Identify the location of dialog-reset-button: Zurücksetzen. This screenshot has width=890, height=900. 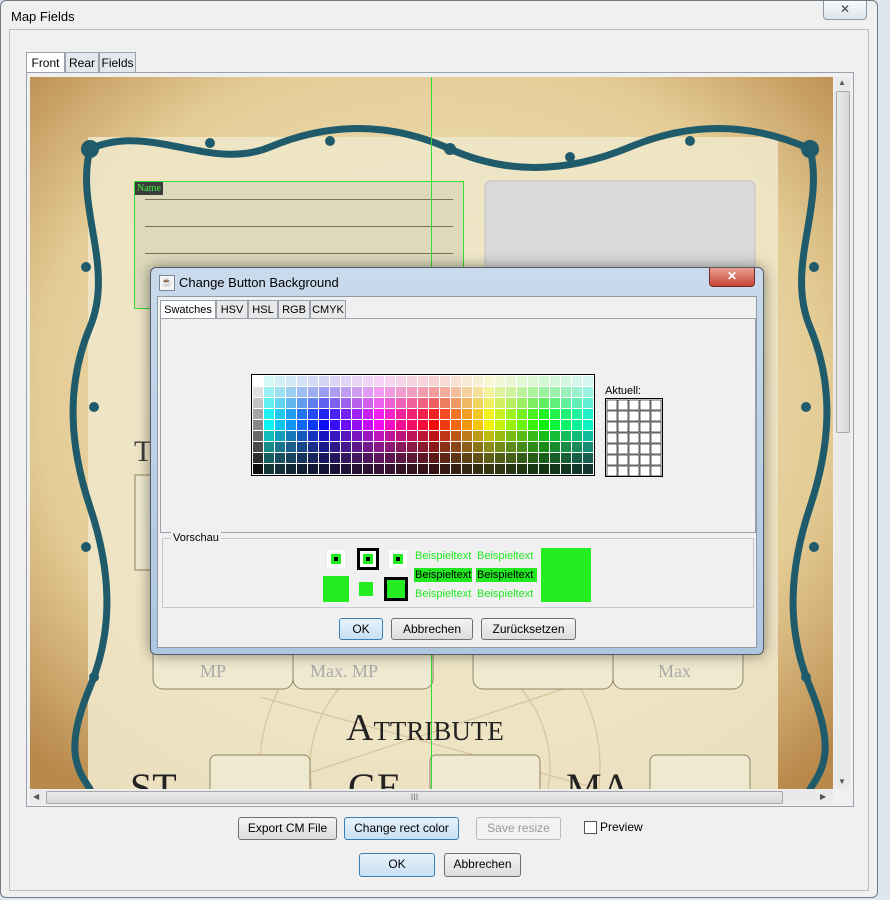
(528, 629).